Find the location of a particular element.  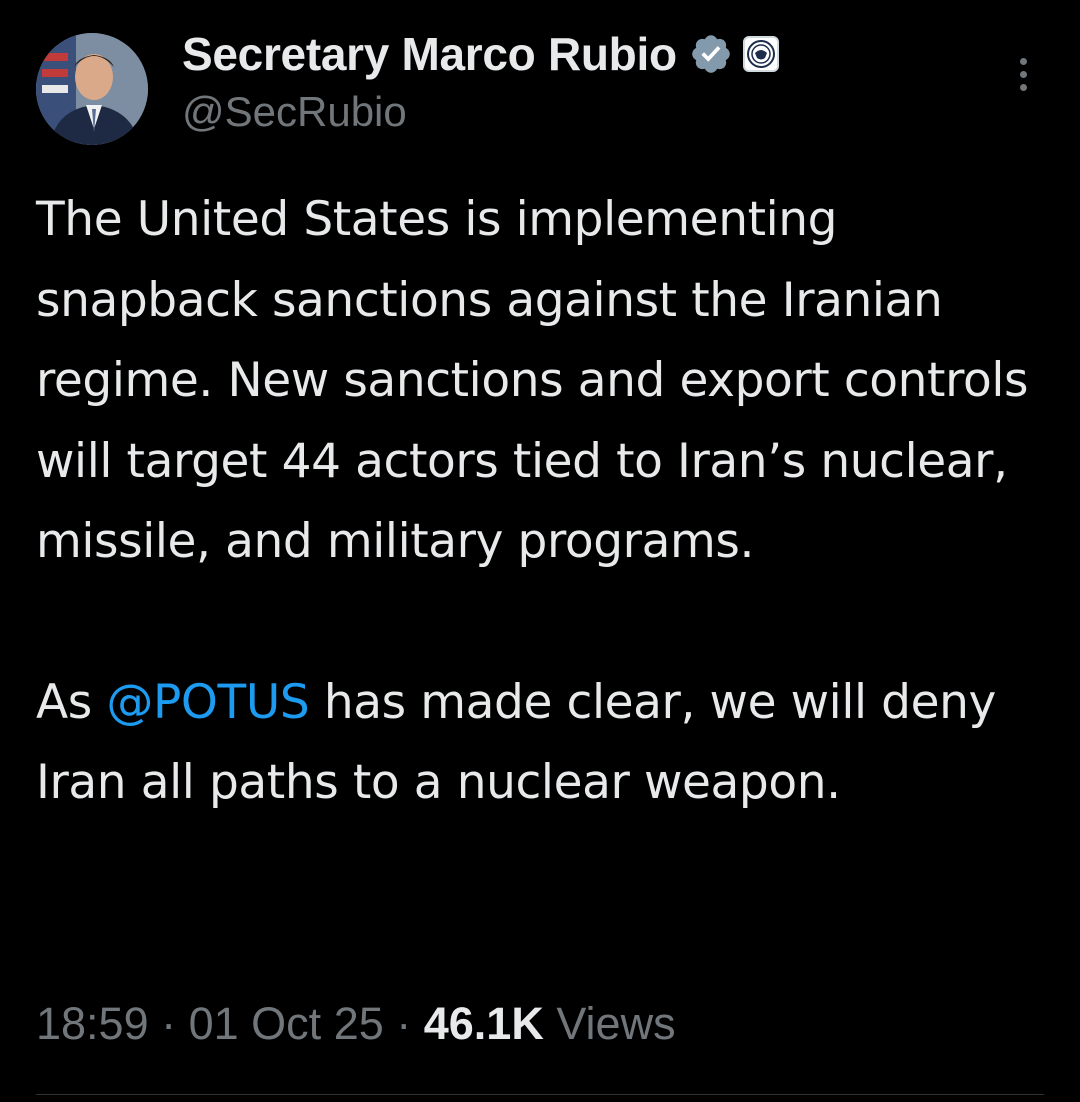

avatar-image is located at coordinates (92, 89).